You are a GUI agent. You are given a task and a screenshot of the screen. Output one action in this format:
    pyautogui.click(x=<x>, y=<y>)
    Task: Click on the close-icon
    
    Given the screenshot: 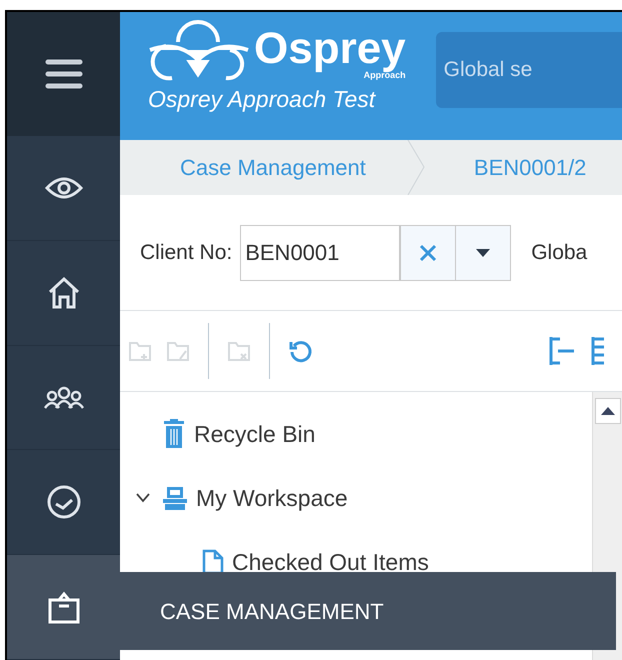 What is the action you would take?
    pyautogui.click(x=428, y=253)
    